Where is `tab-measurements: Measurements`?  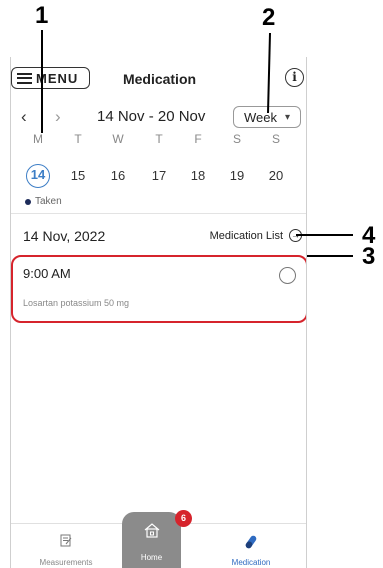
tab-measurements: Measurements is located at coordinates (66, 546).